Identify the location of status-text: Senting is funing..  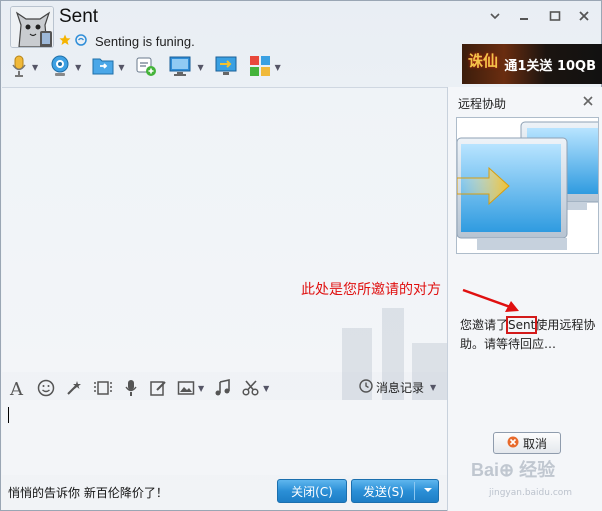
(145, 41).